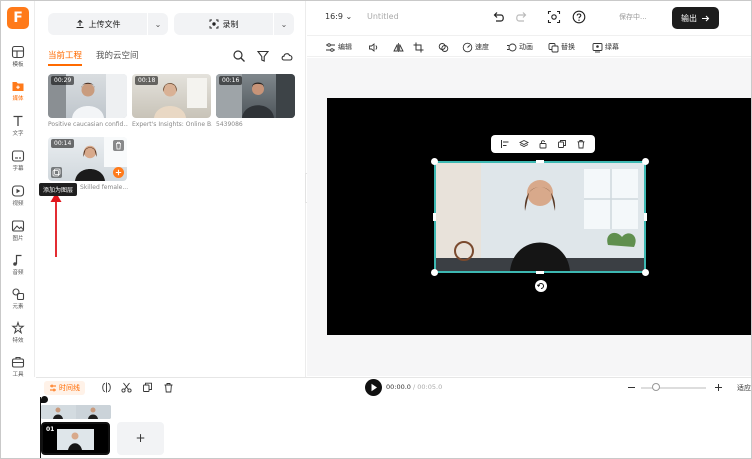  What do you see at coordinates (383, 16) in the screenshot?
I see `project-title: Untitled` at bounding box center [383, 16].